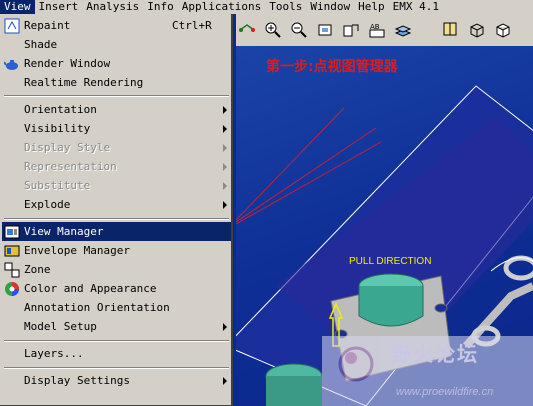  Describe the element at coordinates (116, 269) in the screenshot. I see `menu-item-zone: Zone` at that location.